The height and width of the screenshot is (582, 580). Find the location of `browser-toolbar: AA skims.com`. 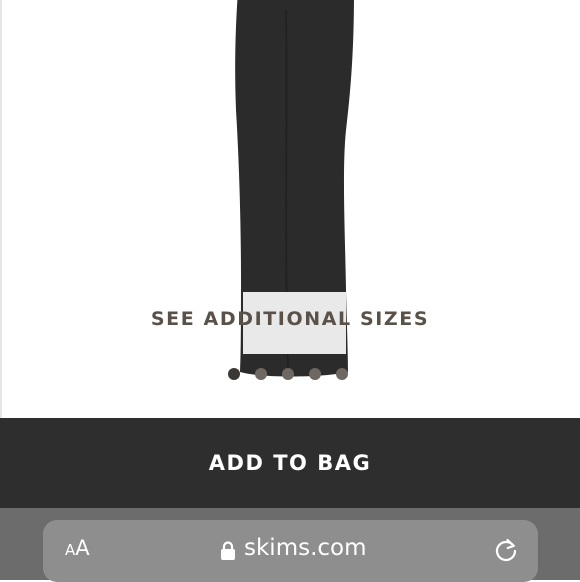

browser-toolbar: AA skims.com is located at coordinates (290, 545).